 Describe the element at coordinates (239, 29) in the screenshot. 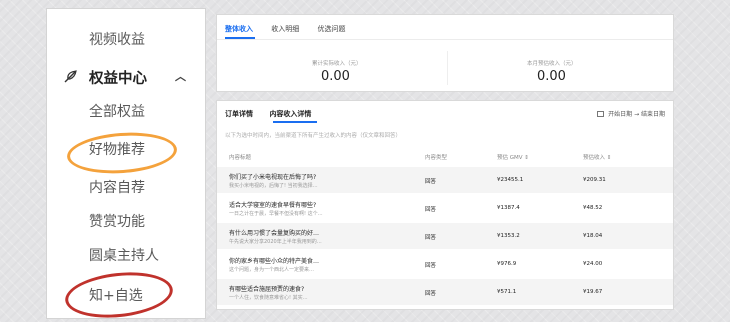

I see `tab-overall-income: 整体收入` at that location.